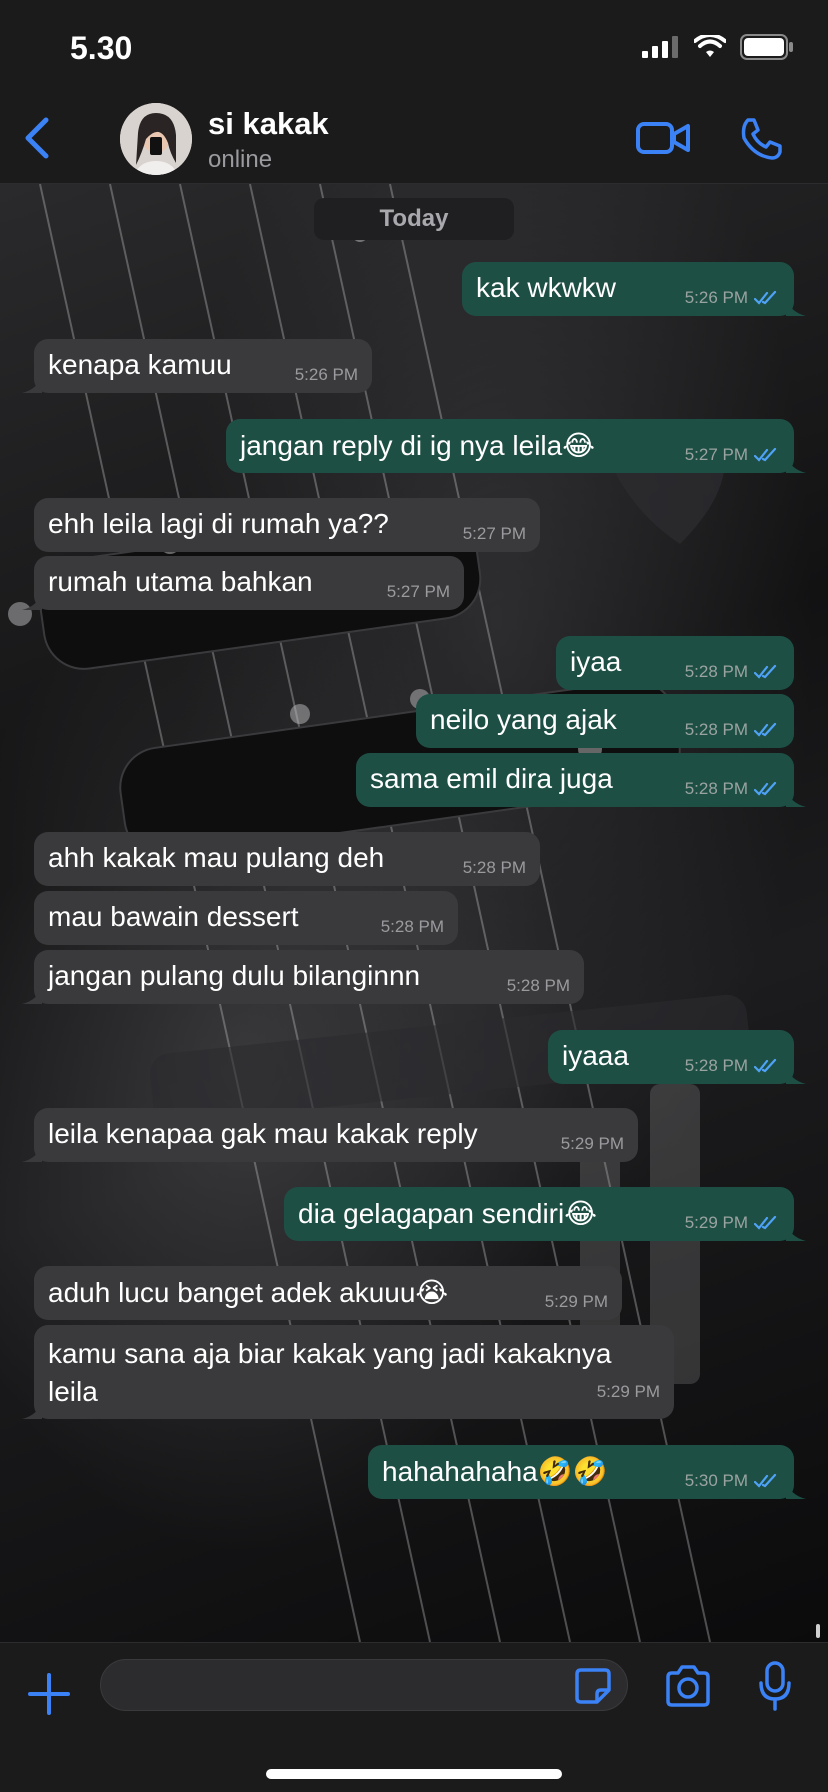 This screenshot has width=828, height=1792. Describe the element at coordinates (716, 1480) in the screenshot. I see `message-time: 5:30 PM` at that location.